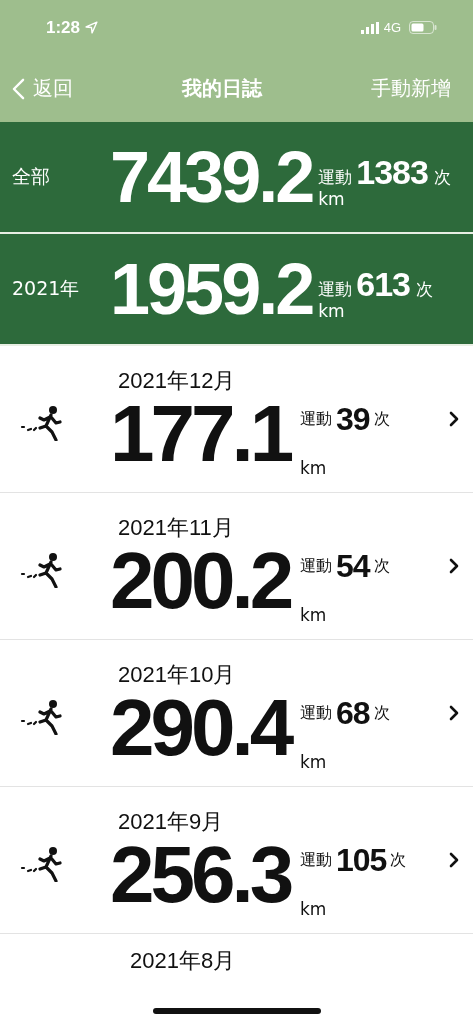 This screenshot has width=473, height=1024. I want to click on location-arrow-icon, so click(92, 27).